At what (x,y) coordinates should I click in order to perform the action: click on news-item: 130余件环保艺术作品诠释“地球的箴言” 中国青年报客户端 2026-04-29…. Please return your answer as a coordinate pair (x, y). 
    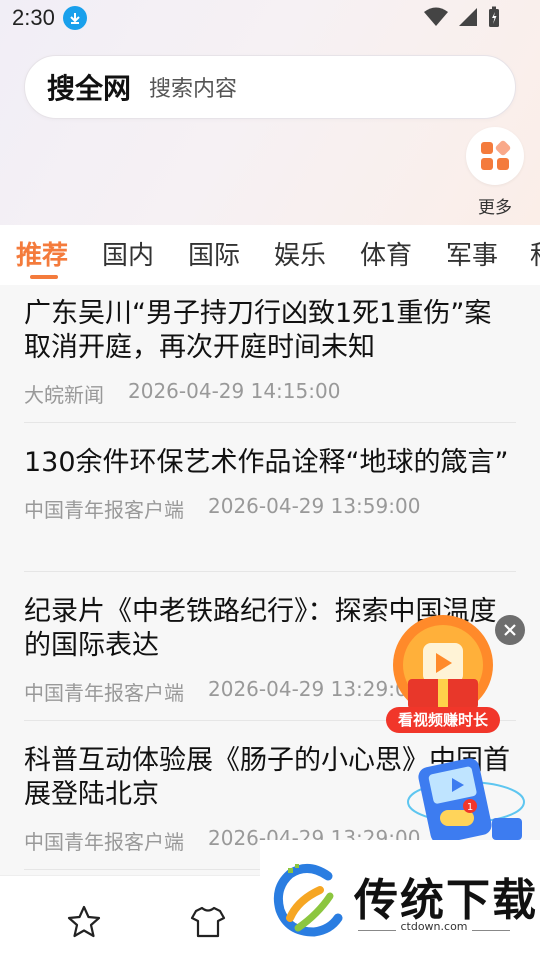
    Looking at the image, I should click on (270, 509).